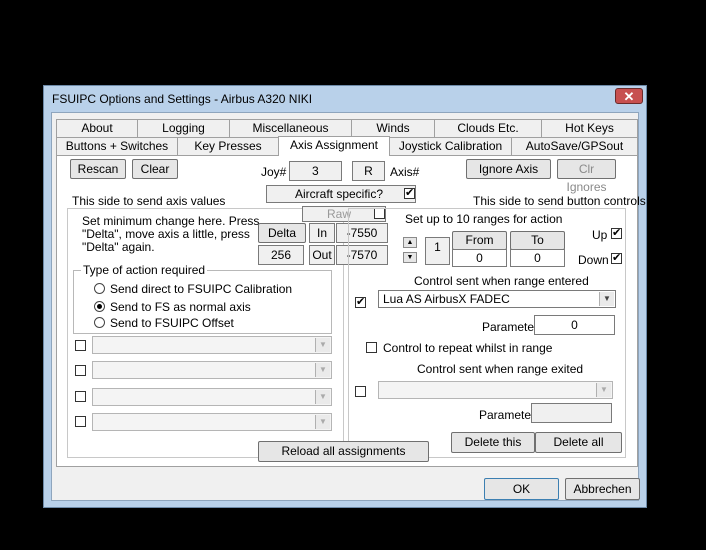 The height and width of the screenshot is (550, 706). I want to click on radio-fsuipc-offset-label: Send to FSUIPC Offset, so click(172, 323).